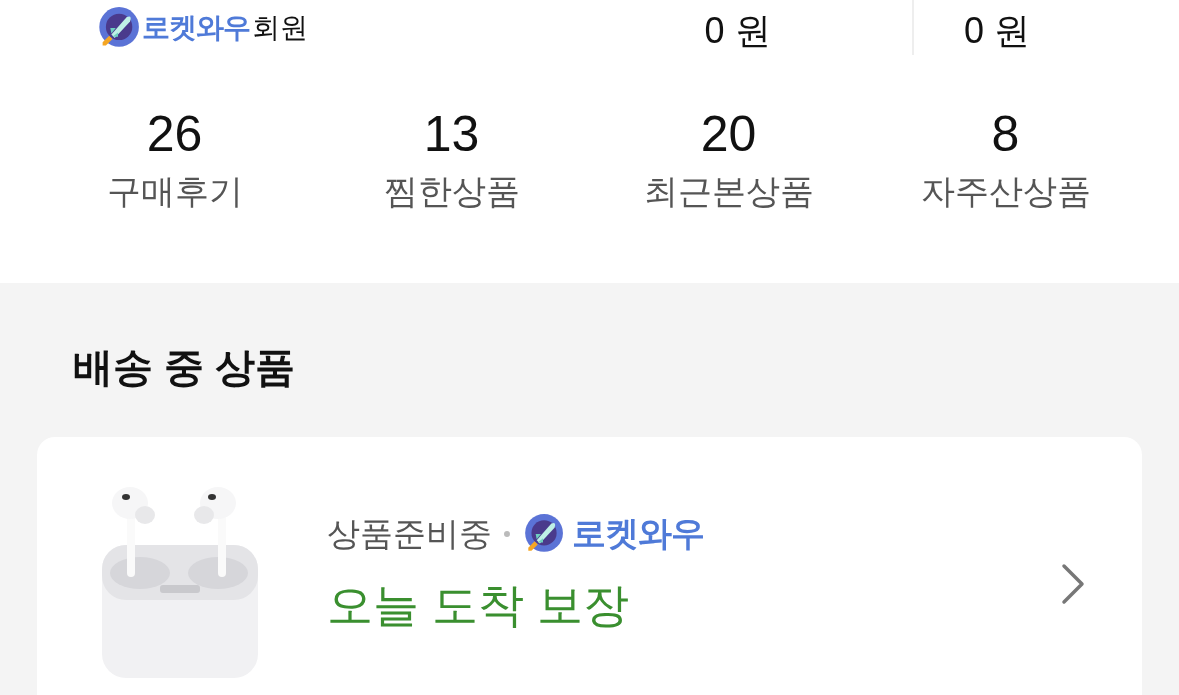 The width and height of the screenshot is (1179, 695). What do you see at coordinates (451, 191) in the screenshot?
I see `stat-label: 찜한상품` at bounding box center [451, 191].